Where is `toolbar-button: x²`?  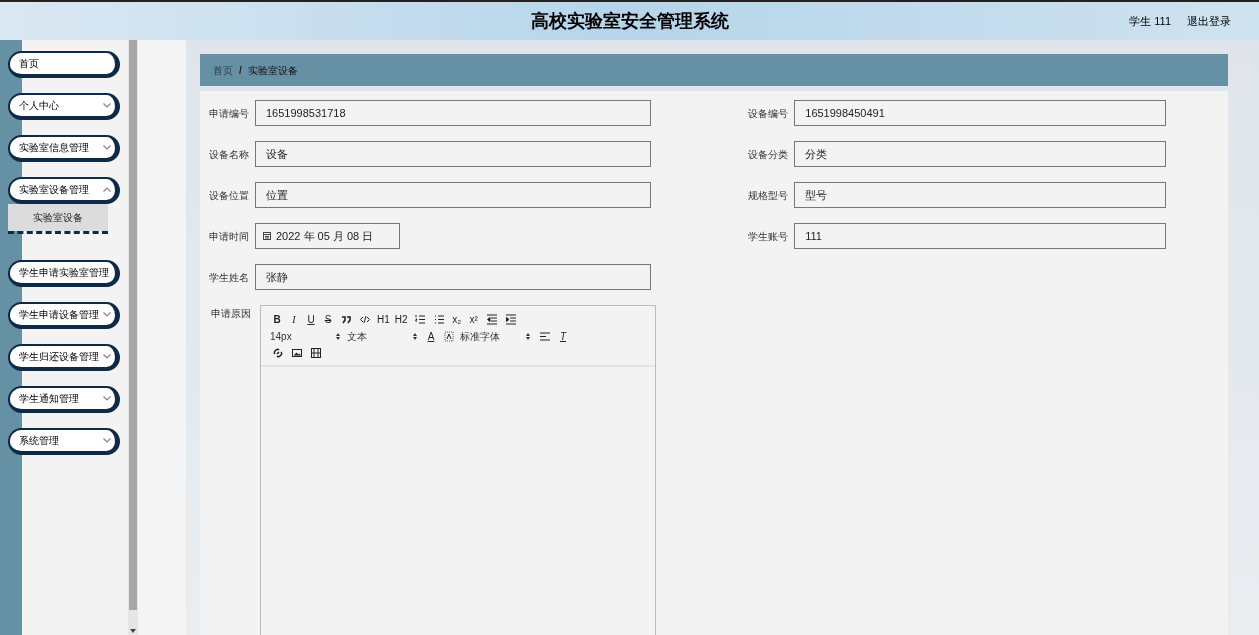 toolbar-button: x² is located at coordinates (473, 319).